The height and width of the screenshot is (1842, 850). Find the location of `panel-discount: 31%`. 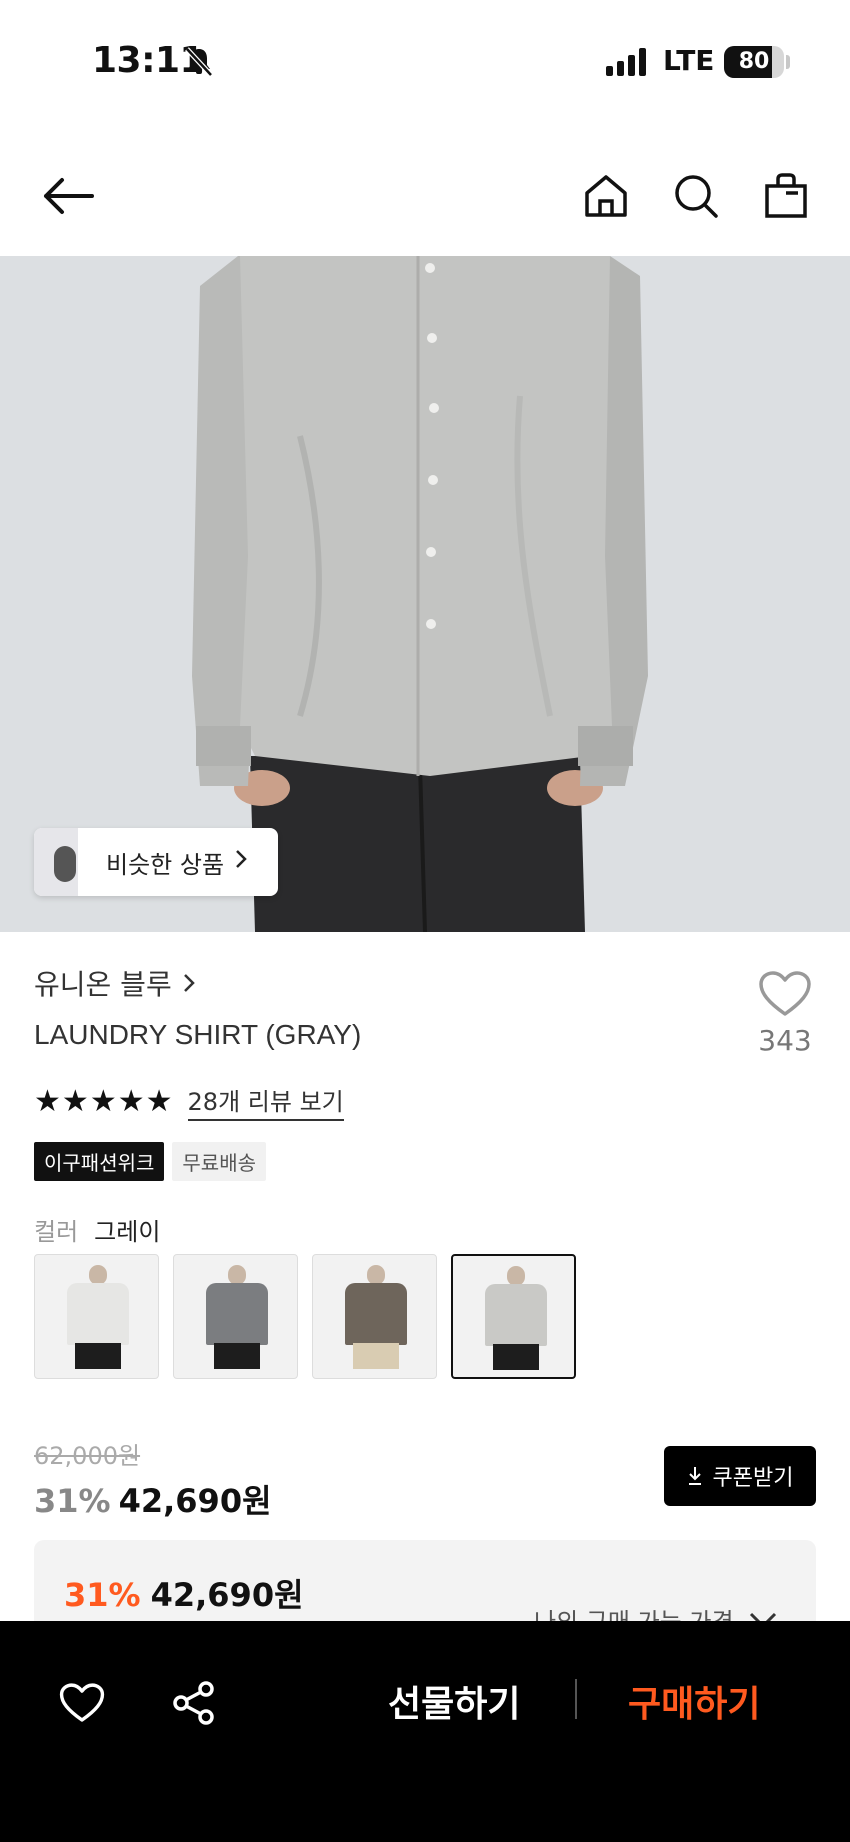

panel-discount: 31% is located at coordinates (102, 1595).